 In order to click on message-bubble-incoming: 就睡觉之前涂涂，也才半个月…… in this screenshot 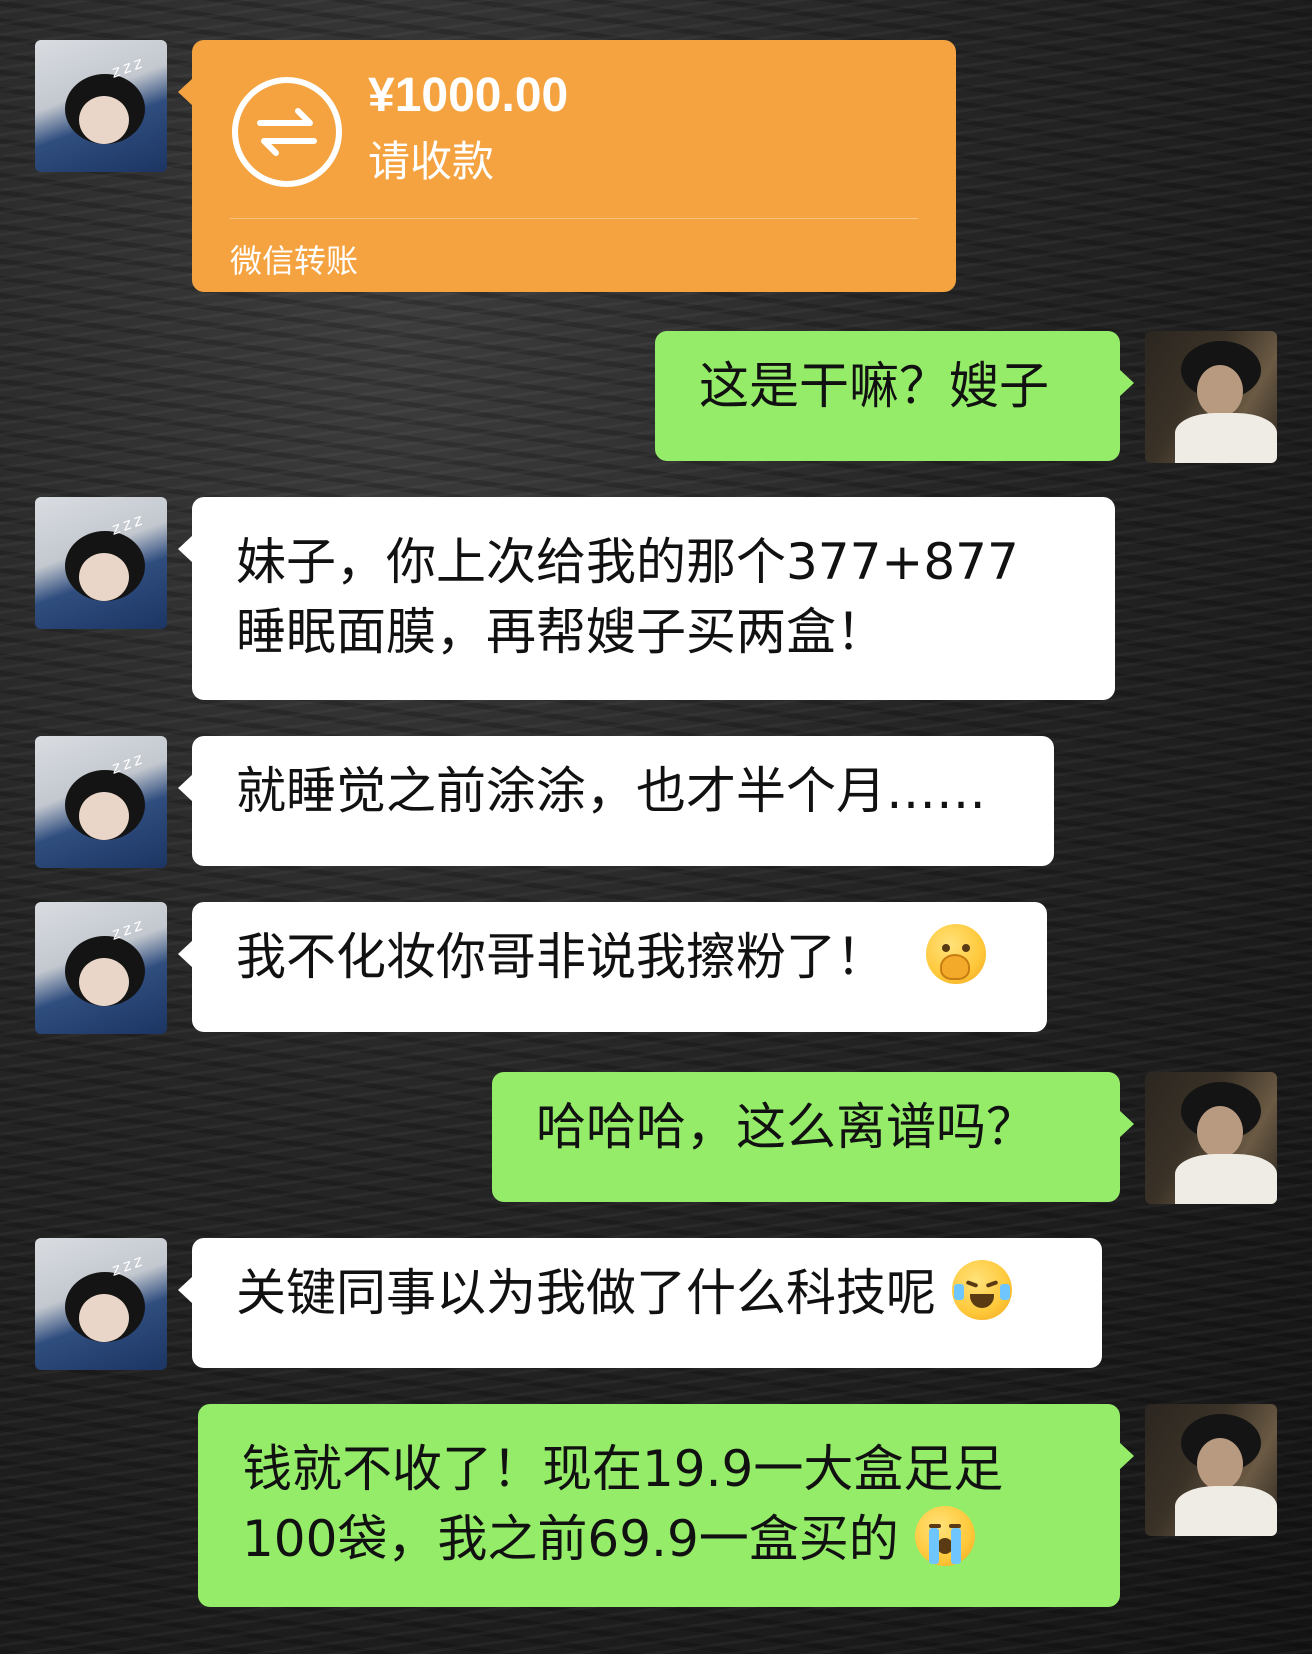, I will do `click(616, 801)`.